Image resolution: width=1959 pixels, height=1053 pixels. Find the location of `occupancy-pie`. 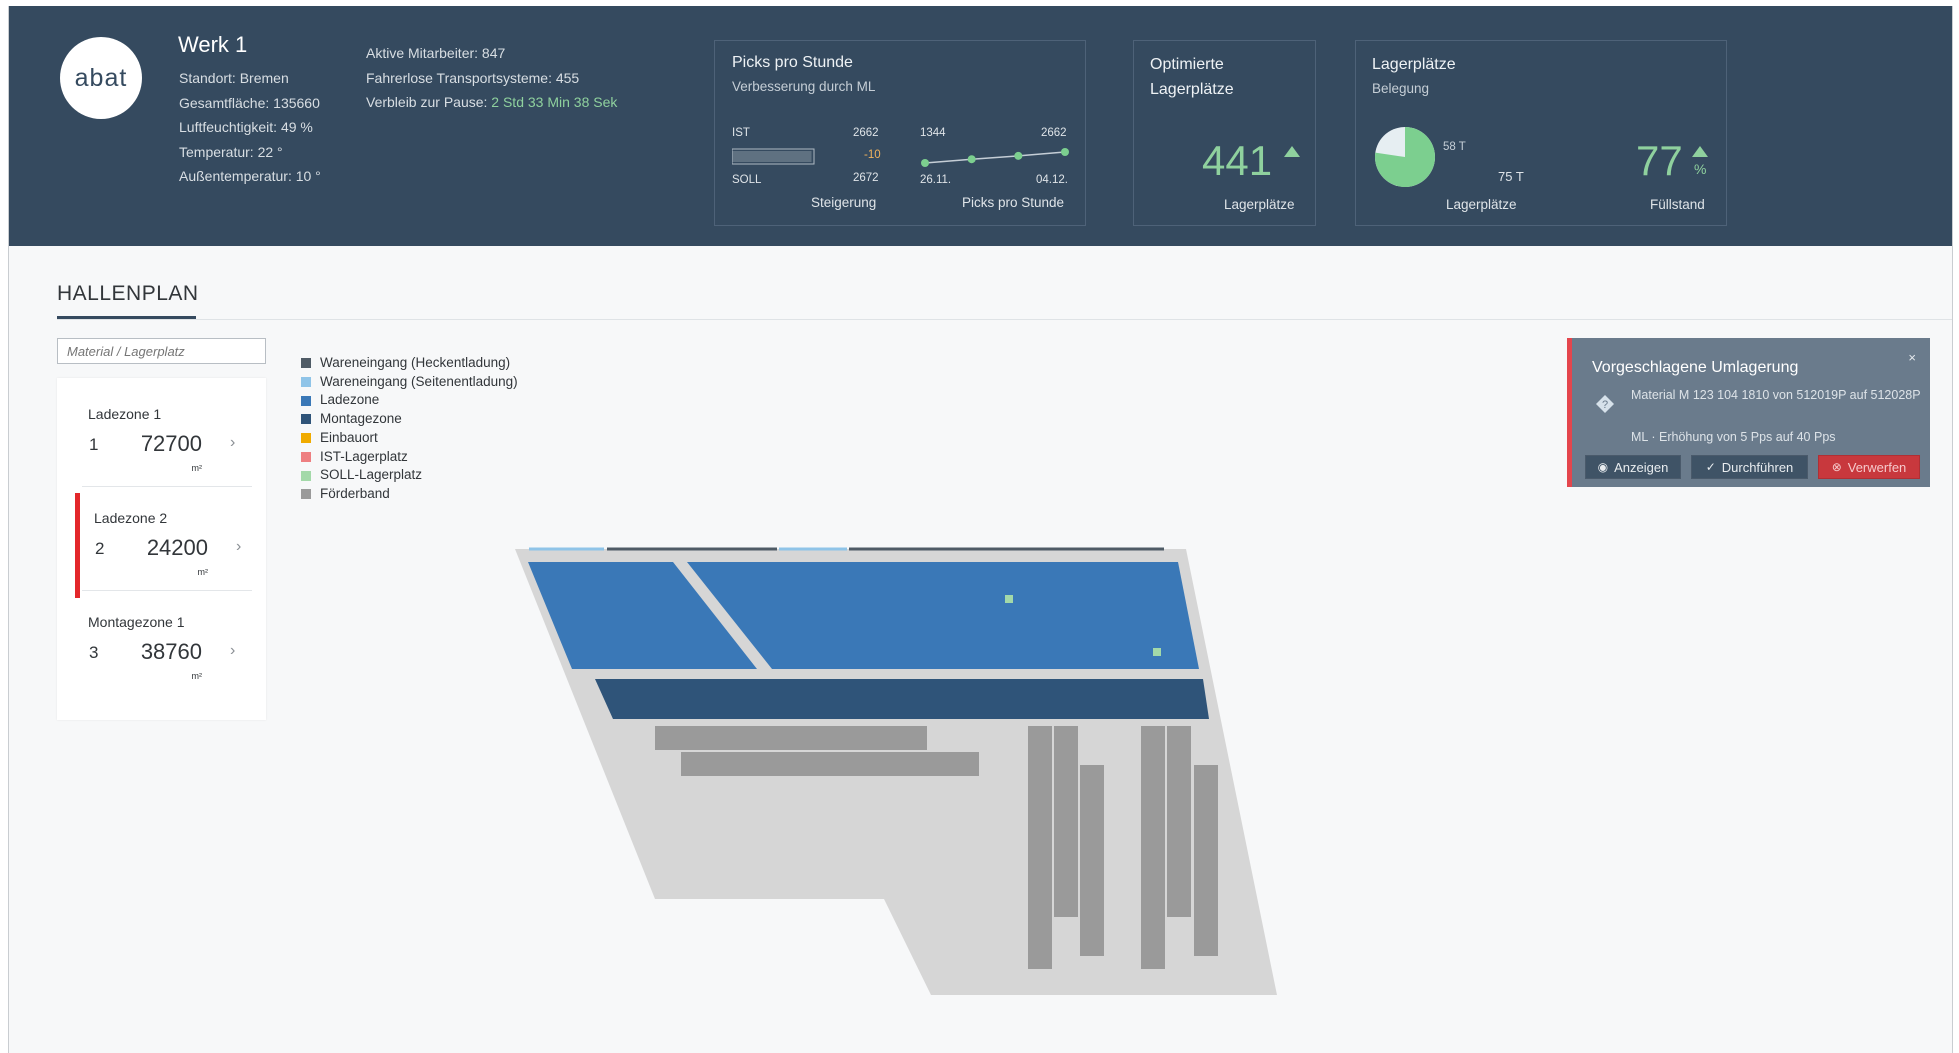

occupancy-pie is located at coordinates (1404, 157).